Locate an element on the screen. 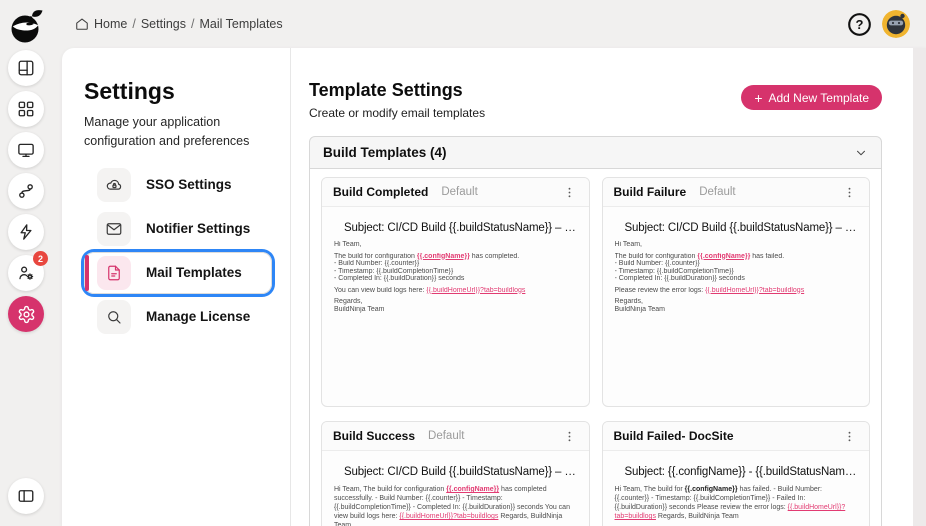 Image resolution: width=926 pixels, height=526 pixels. monitor-icon is located at coordinates (26, 150).